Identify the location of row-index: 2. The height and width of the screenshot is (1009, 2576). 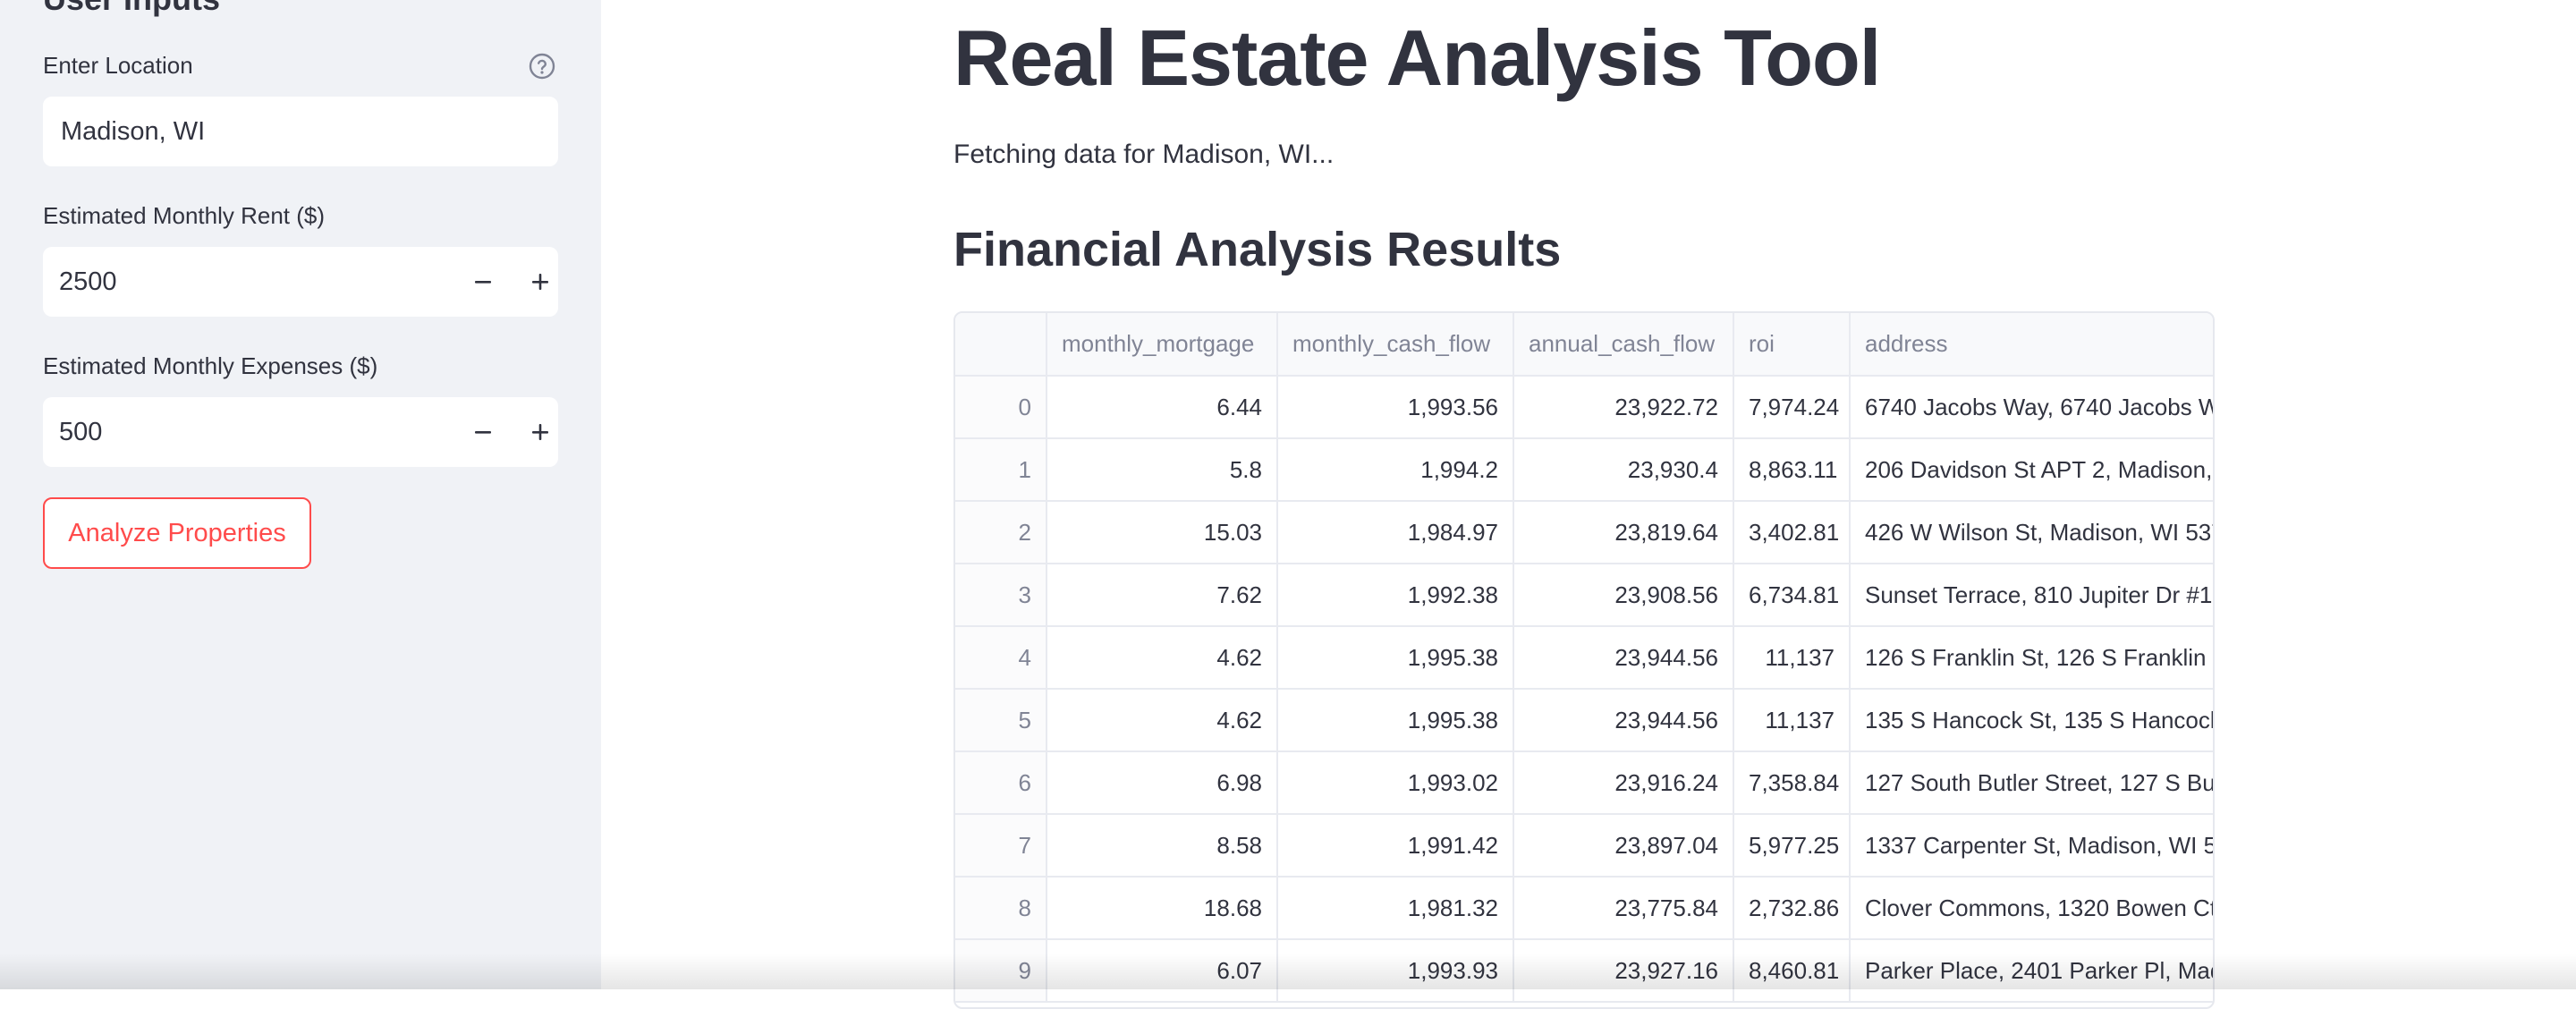
(1000, 532).